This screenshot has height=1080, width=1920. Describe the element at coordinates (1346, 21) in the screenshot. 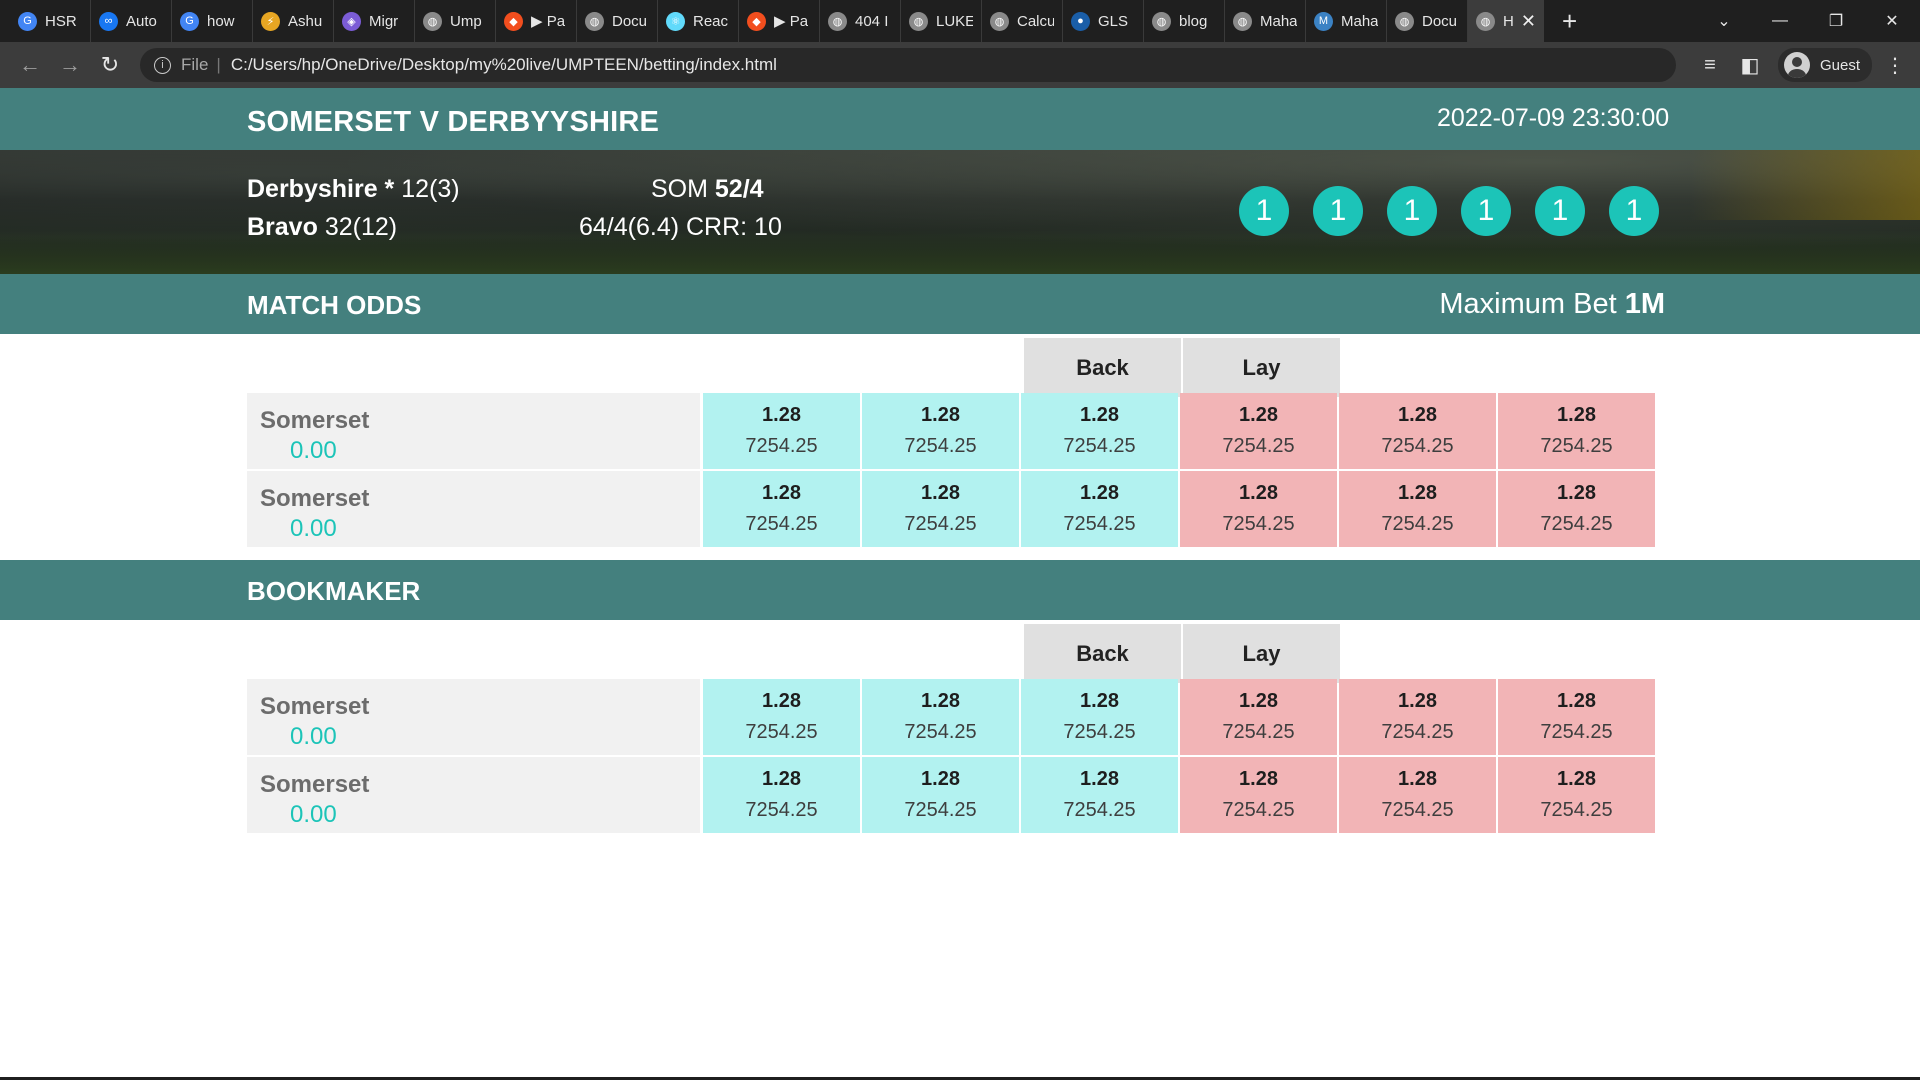

I see `browser-tab: M Maha` at that location.